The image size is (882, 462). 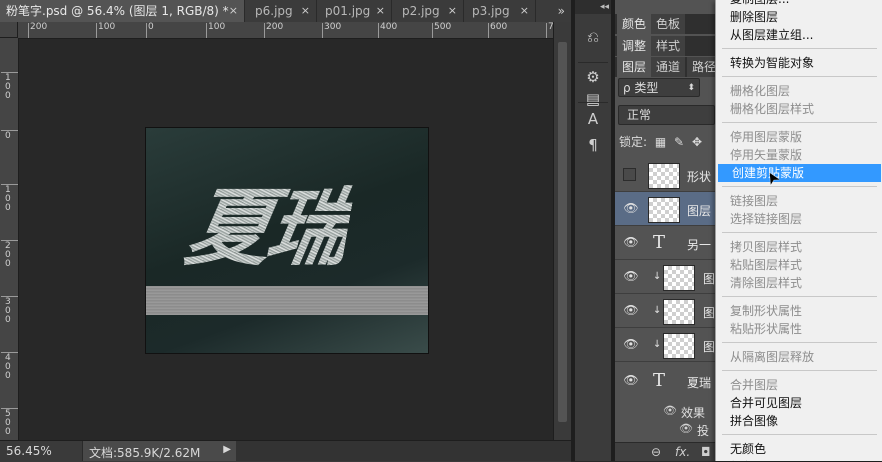 I want to click on tab-p3: p3.jpg ×, so click(x=500, y=11).